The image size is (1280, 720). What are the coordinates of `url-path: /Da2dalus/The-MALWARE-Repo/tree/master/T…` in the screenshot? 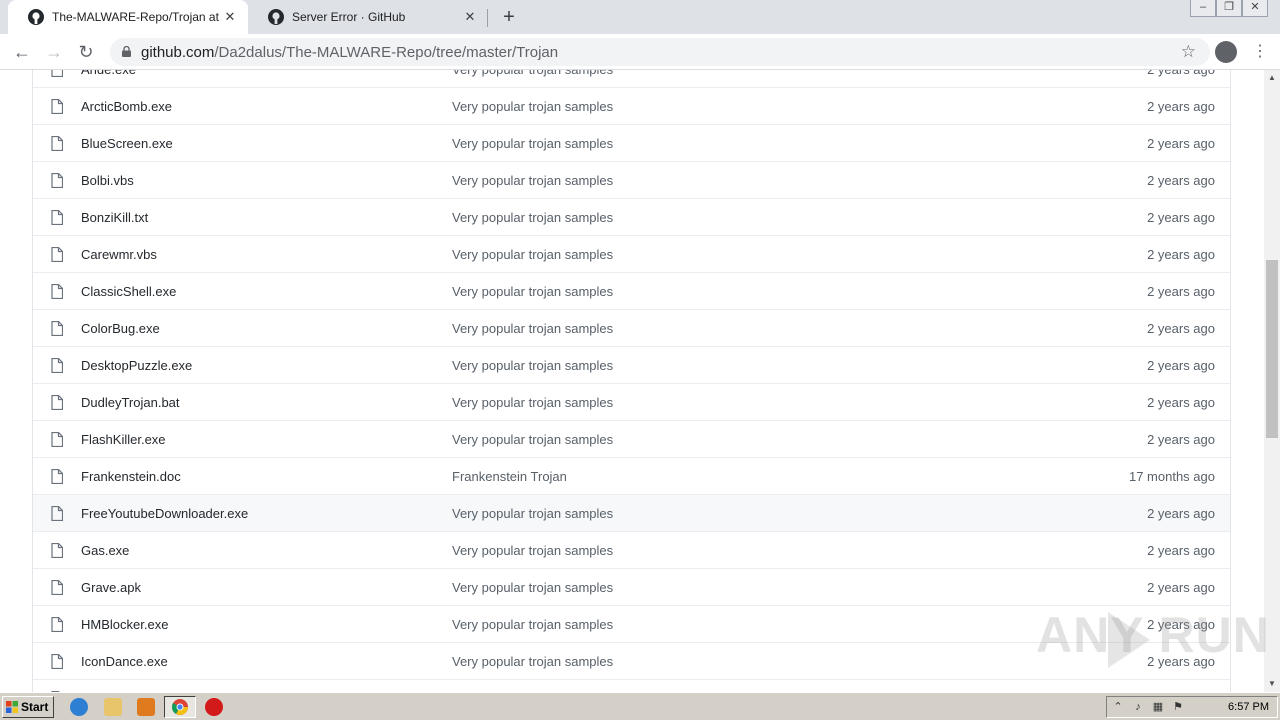 It's located at (386, 52).